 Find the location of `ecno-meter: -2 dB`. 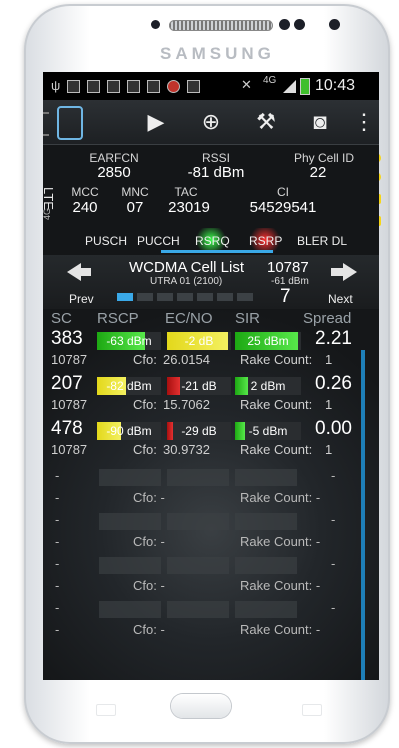

ecno-meter: -2 dB is located at coordinates (199, 341).